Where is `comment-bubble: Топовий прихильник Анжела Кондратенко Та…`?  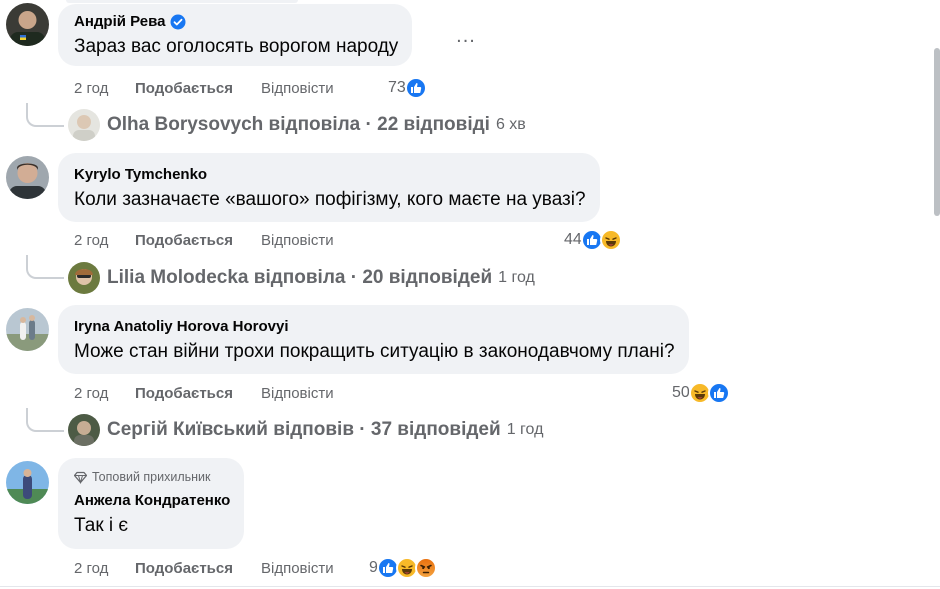 comment-bubble: Топовий прихильник Анжела Кондратенко Та… is located at coordinates (151, 503).